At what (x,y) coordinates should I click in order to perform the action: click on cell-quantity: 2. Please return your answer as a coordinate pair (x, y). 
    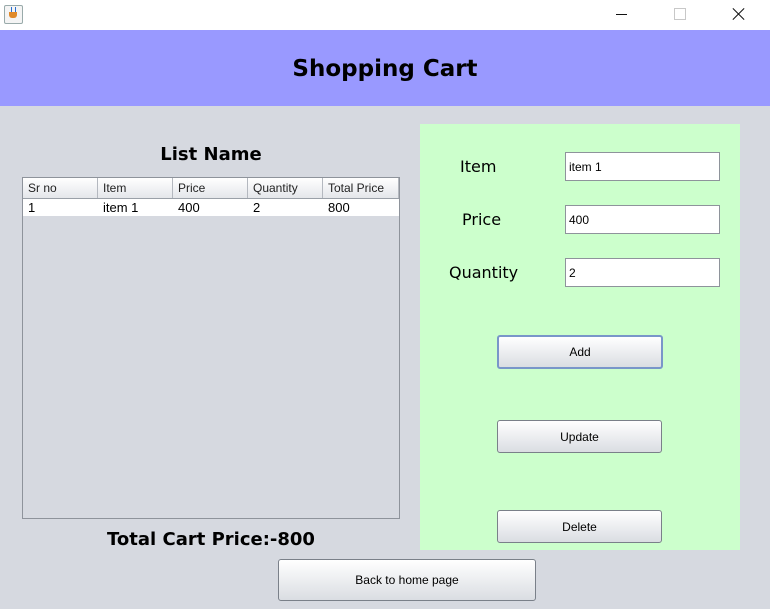
    Looking at the image, I should click on (257, 207).